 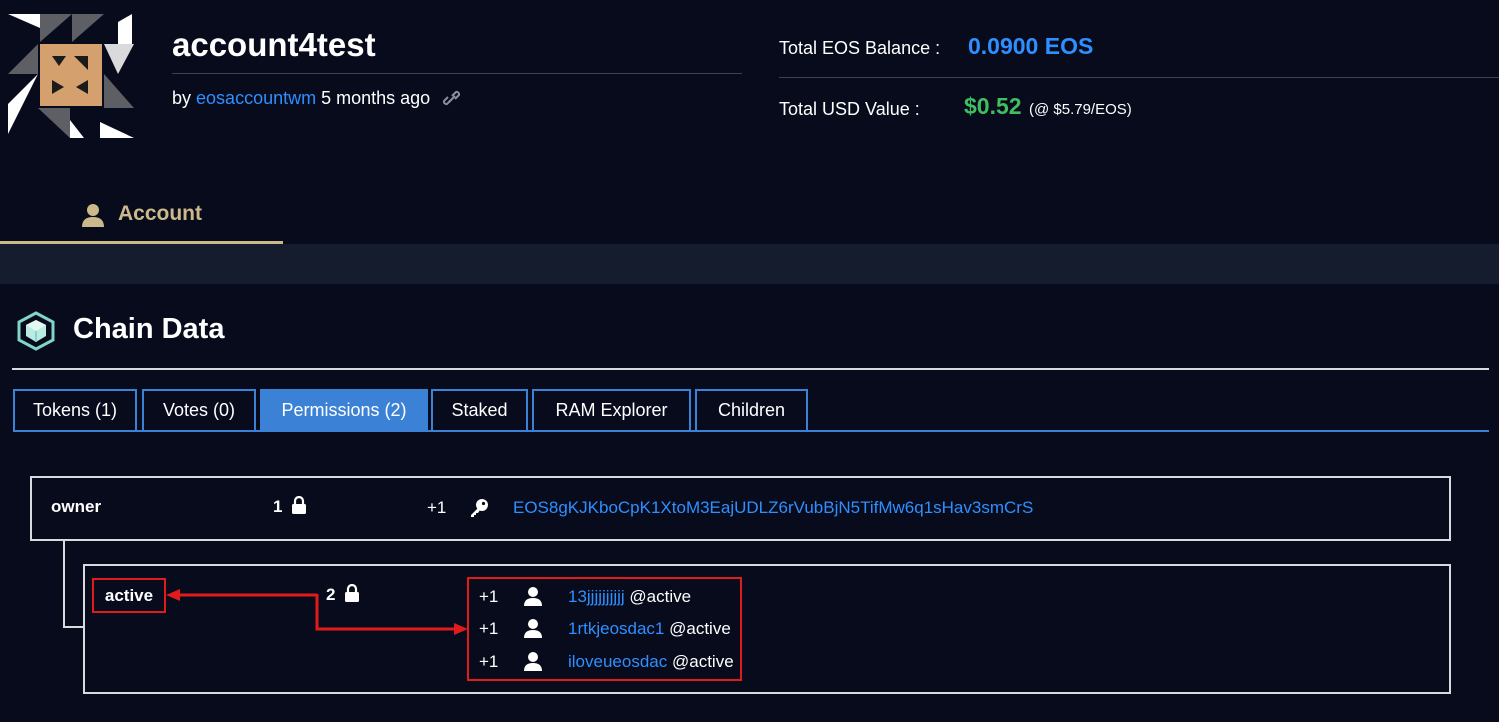 I want to click on tab-permissions: Permissions (2), so click(x=344, y=409).